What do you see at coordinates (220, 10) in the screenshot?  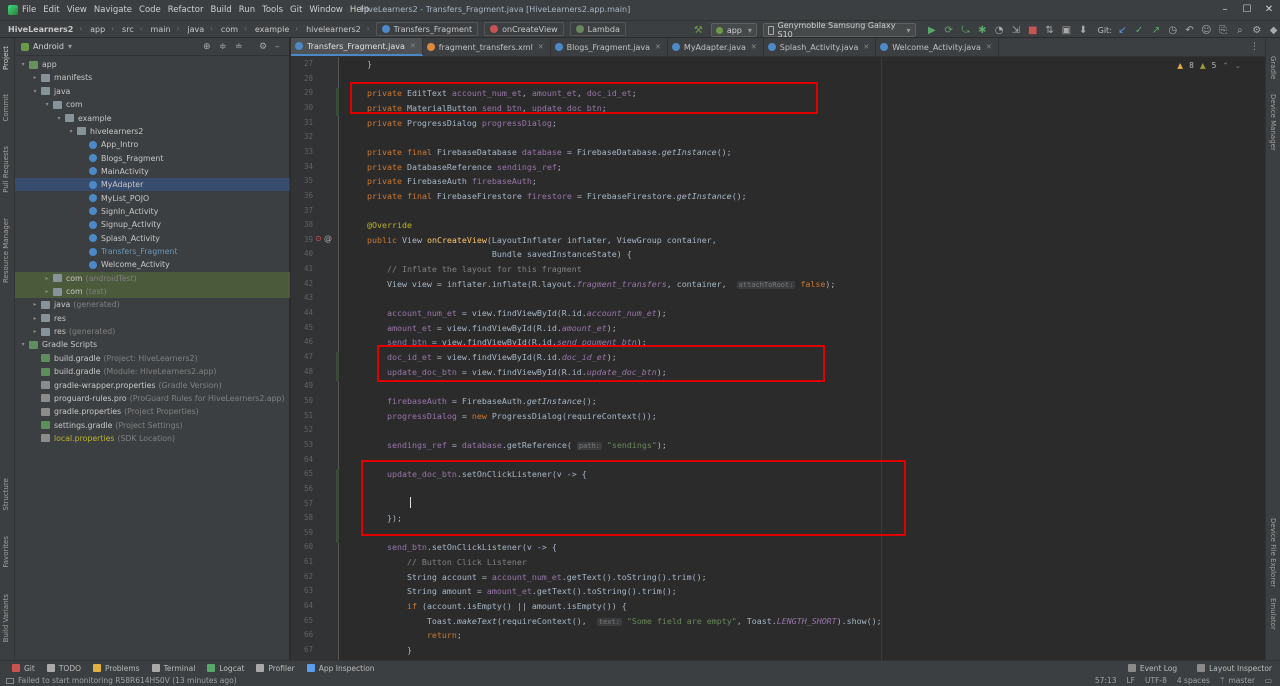 I see `menu-build: Build` at bounding box center [220, 10].